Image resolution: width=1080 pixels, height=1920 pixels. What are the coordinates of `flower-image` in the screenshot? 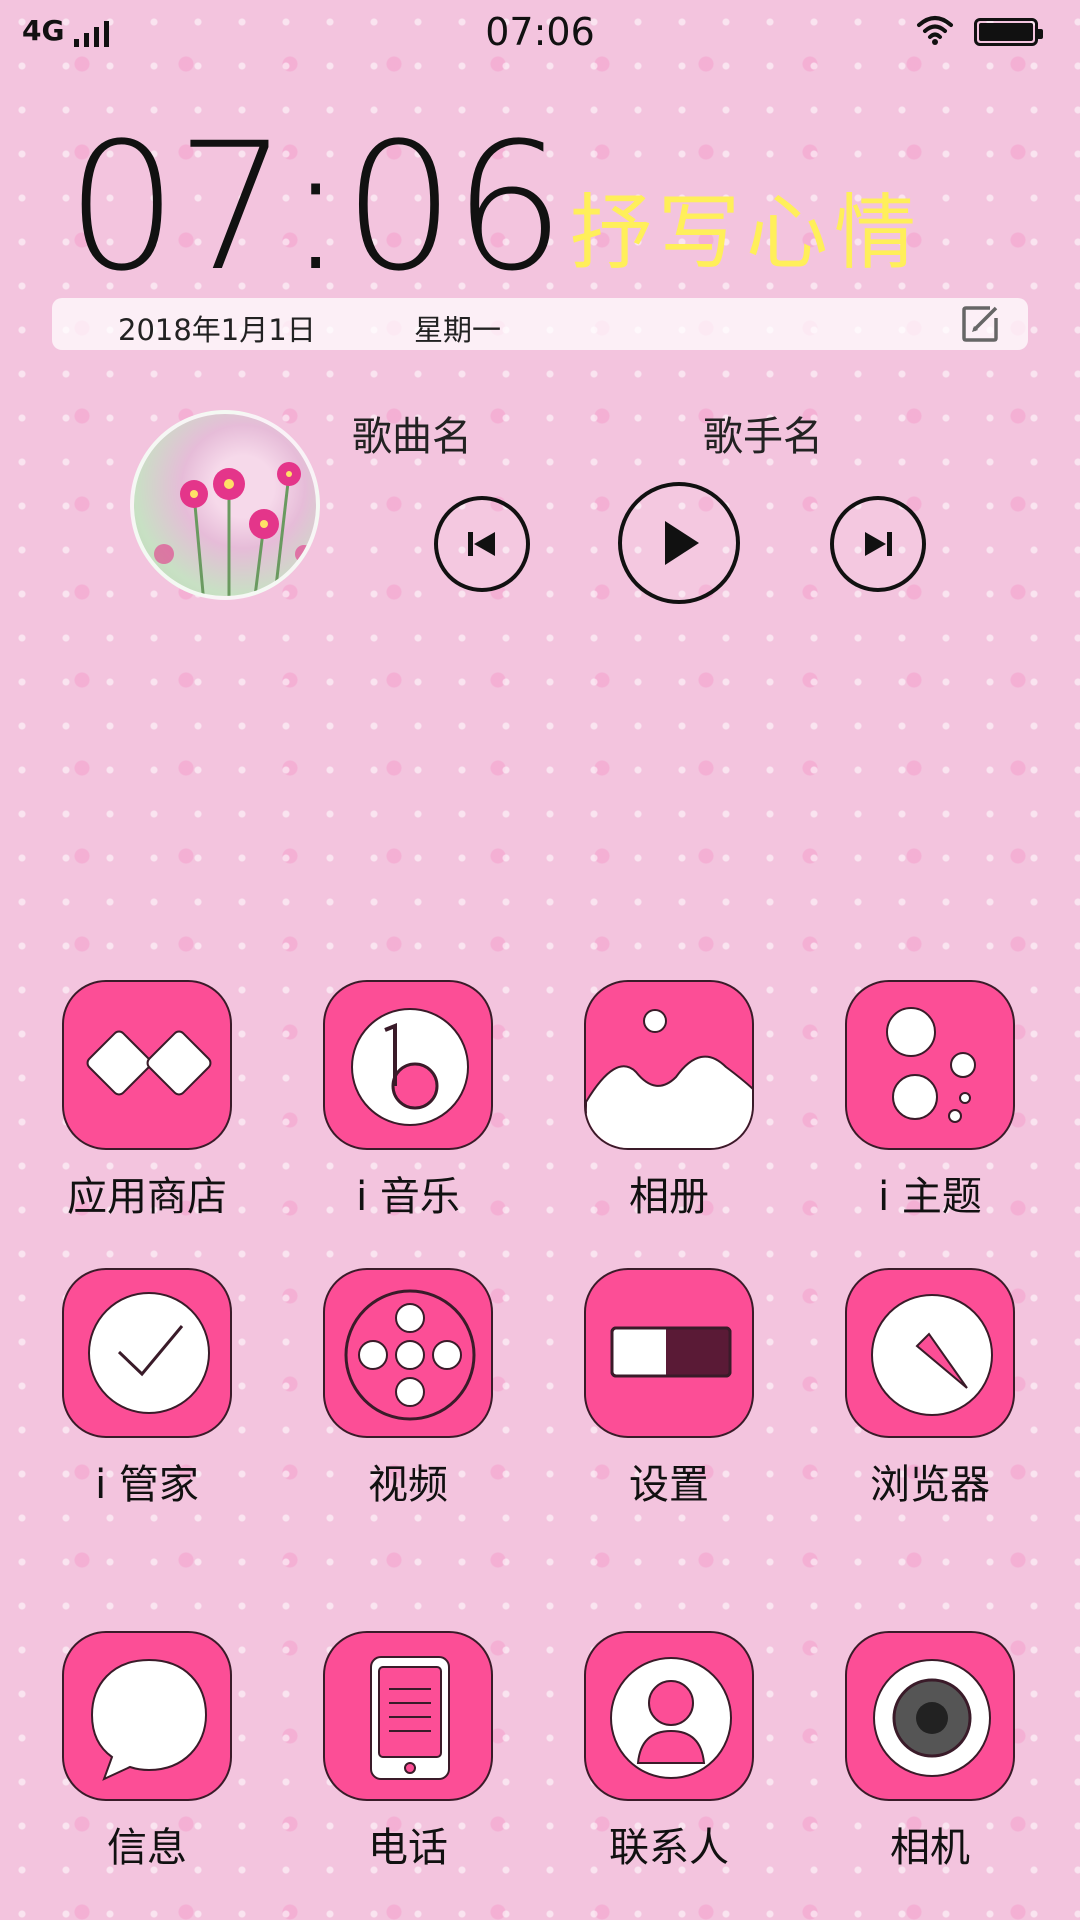 It's located at (233, 529).